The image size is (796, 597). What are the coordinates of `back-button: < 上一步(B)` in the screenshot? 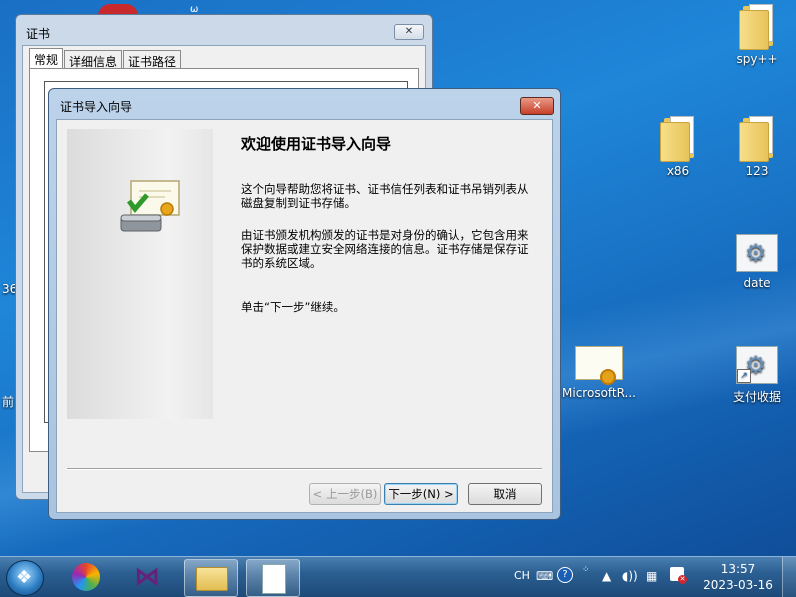 It's located at (345, 494).